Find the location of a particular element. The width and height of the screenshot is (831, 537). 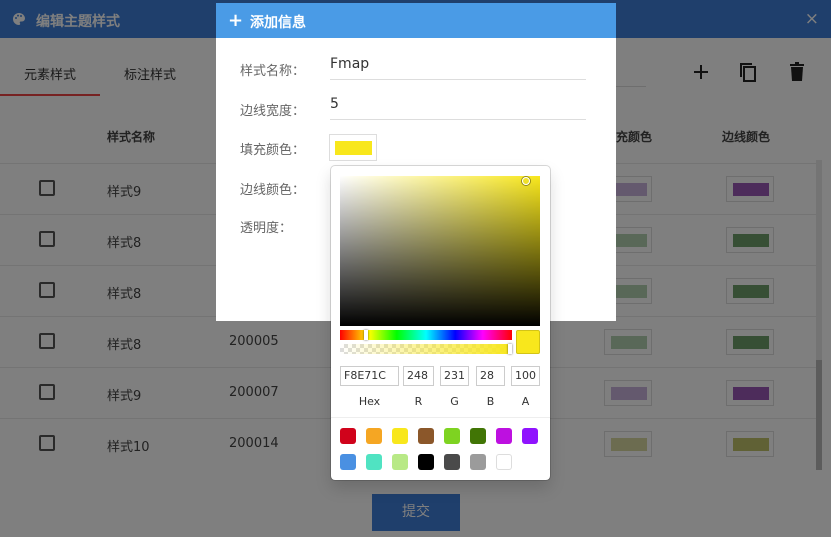

r-label: R is located at coordinates (418, 401).